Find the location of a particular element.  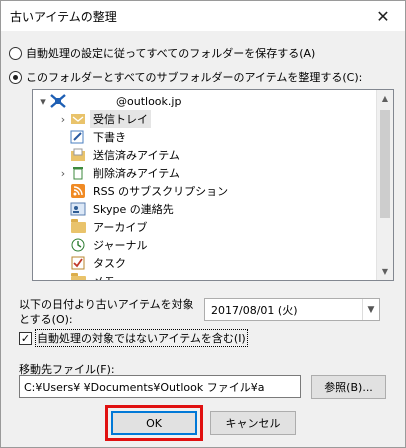

tree-item-label: メモ is located at coordinates (104, 276).